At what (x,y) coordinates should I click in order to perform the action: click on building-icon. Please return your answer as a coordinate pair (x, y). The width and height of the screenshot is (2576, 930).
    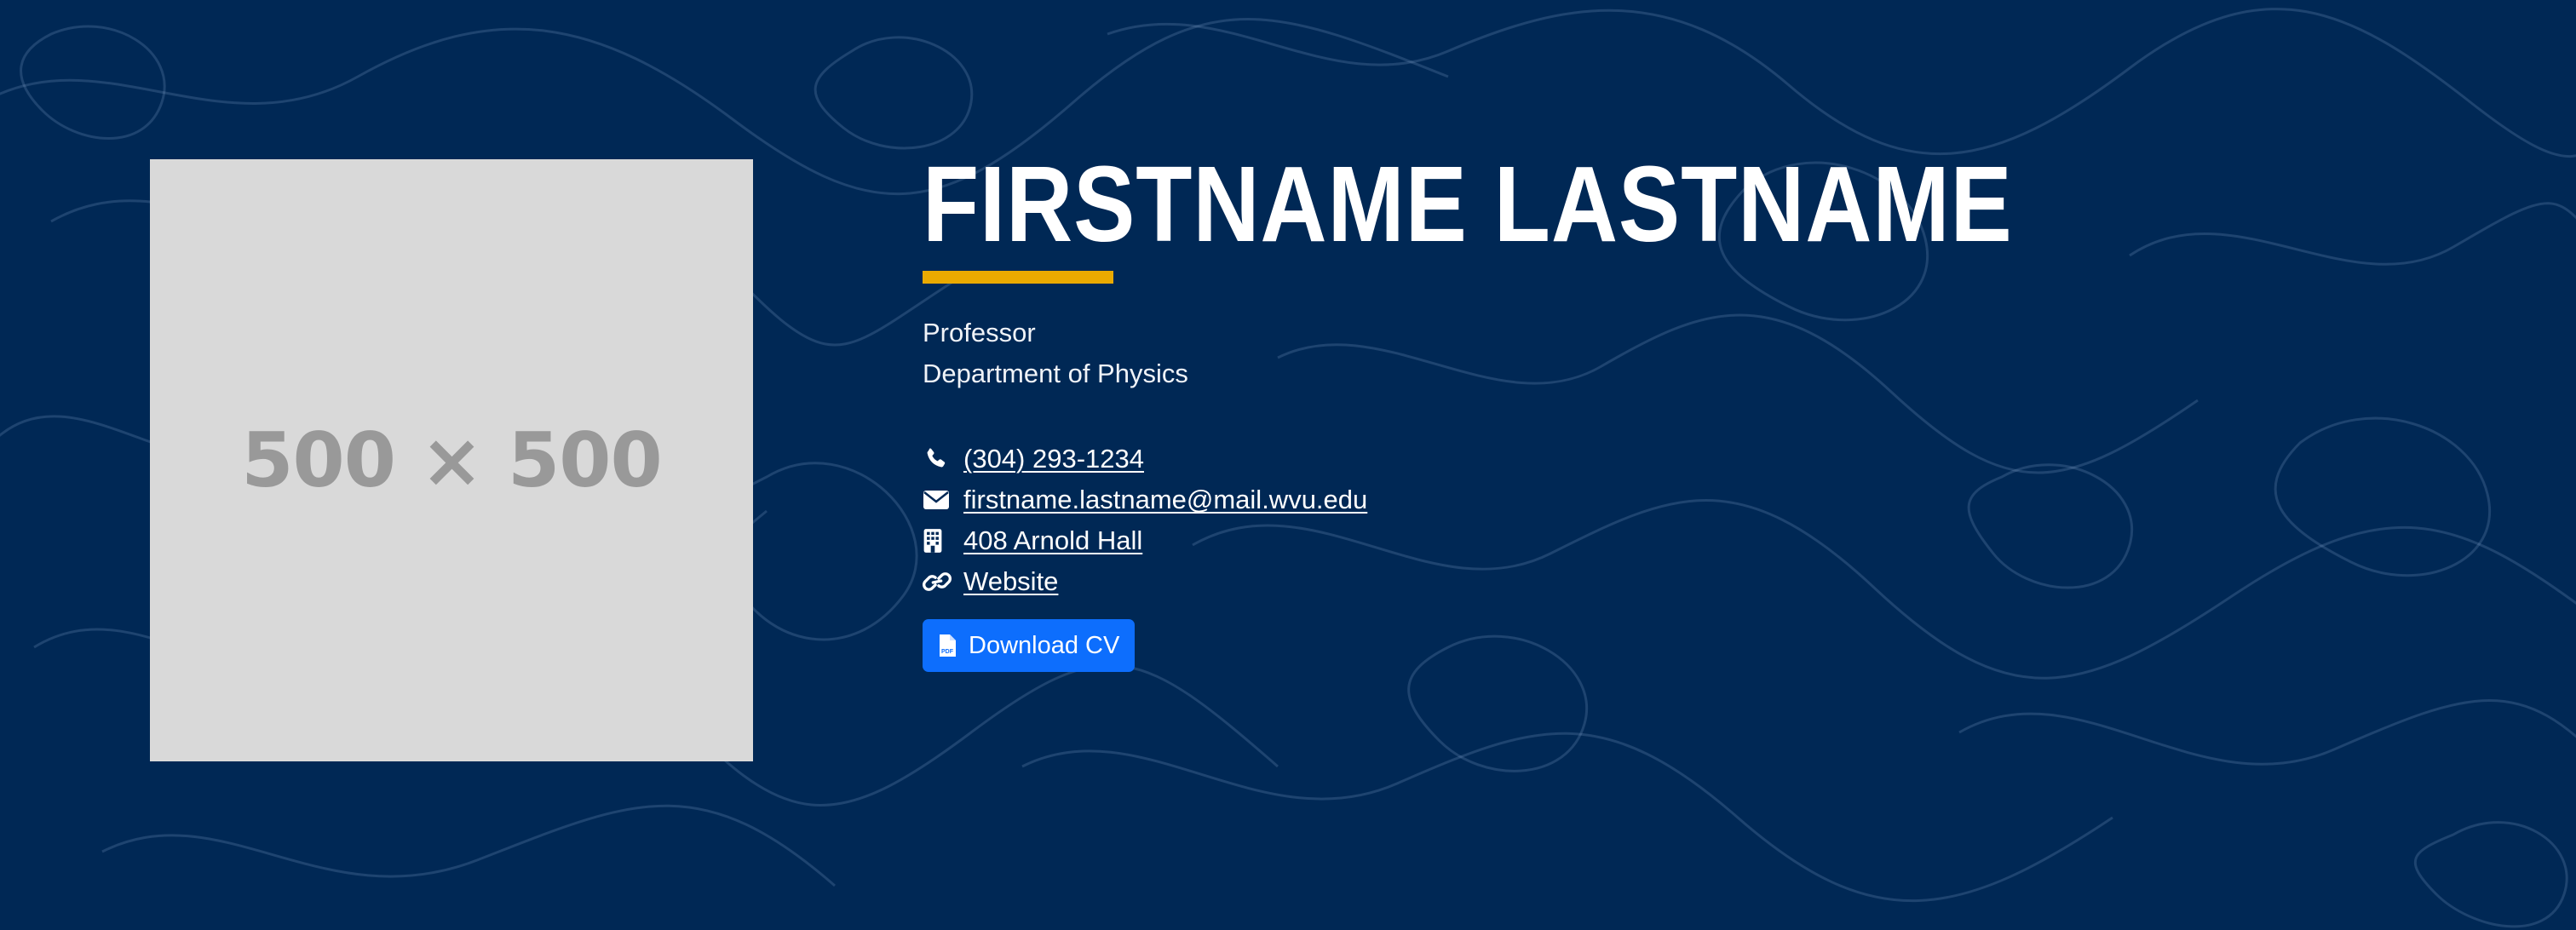
    Looking at the image, I should click on (938, 540).